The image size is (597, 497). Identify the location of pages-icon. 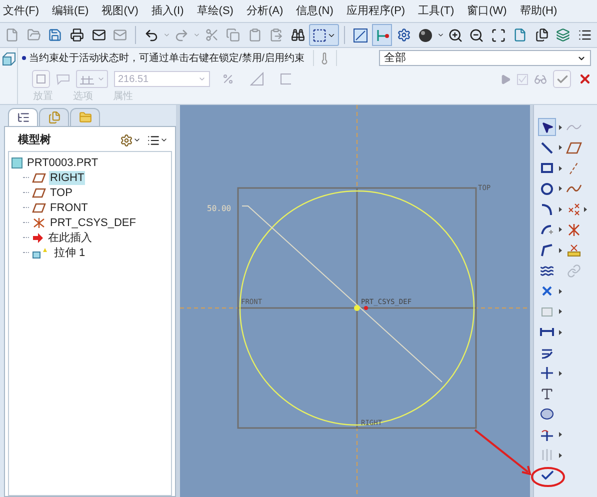
(54, 117).